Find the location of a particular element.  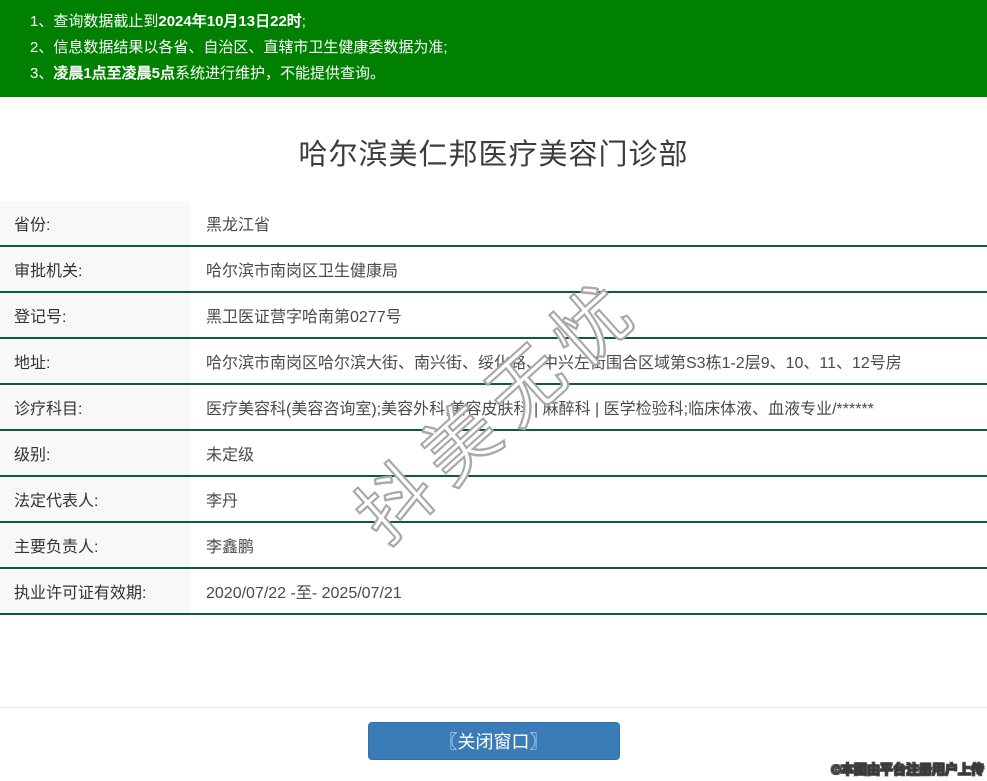

row-label-license-validity: 执业许可证有效期: is located at coordinates (95, 591).